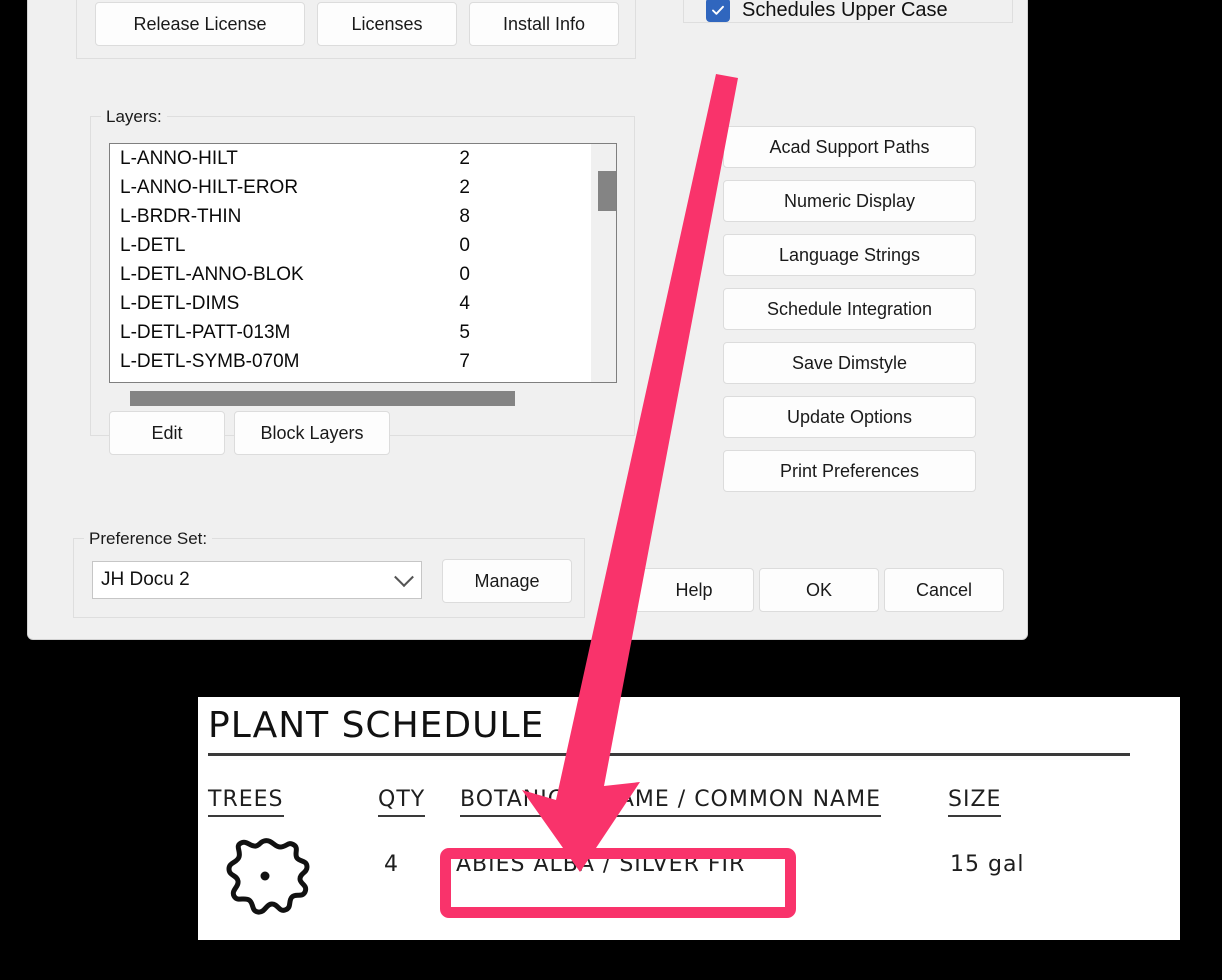 This screenshot has height=980, width=1222. What do you see at coordinates (849, 471) in the screenshot?
I see `print-preferences-button: Print Preferences` at bounding box center [849, 471].